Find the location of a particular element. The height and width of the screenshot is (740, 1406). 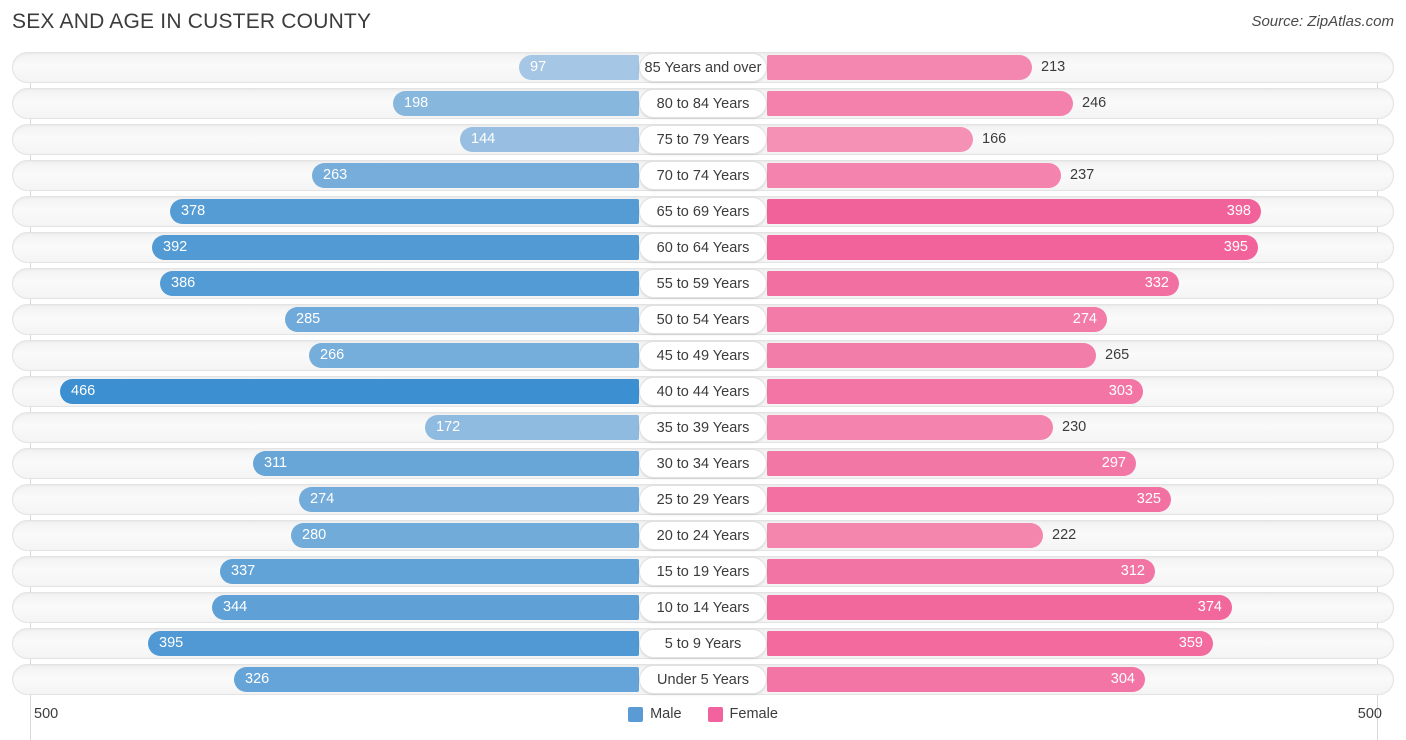

female-value-label: 332 is located at coordinates (1156, 283).